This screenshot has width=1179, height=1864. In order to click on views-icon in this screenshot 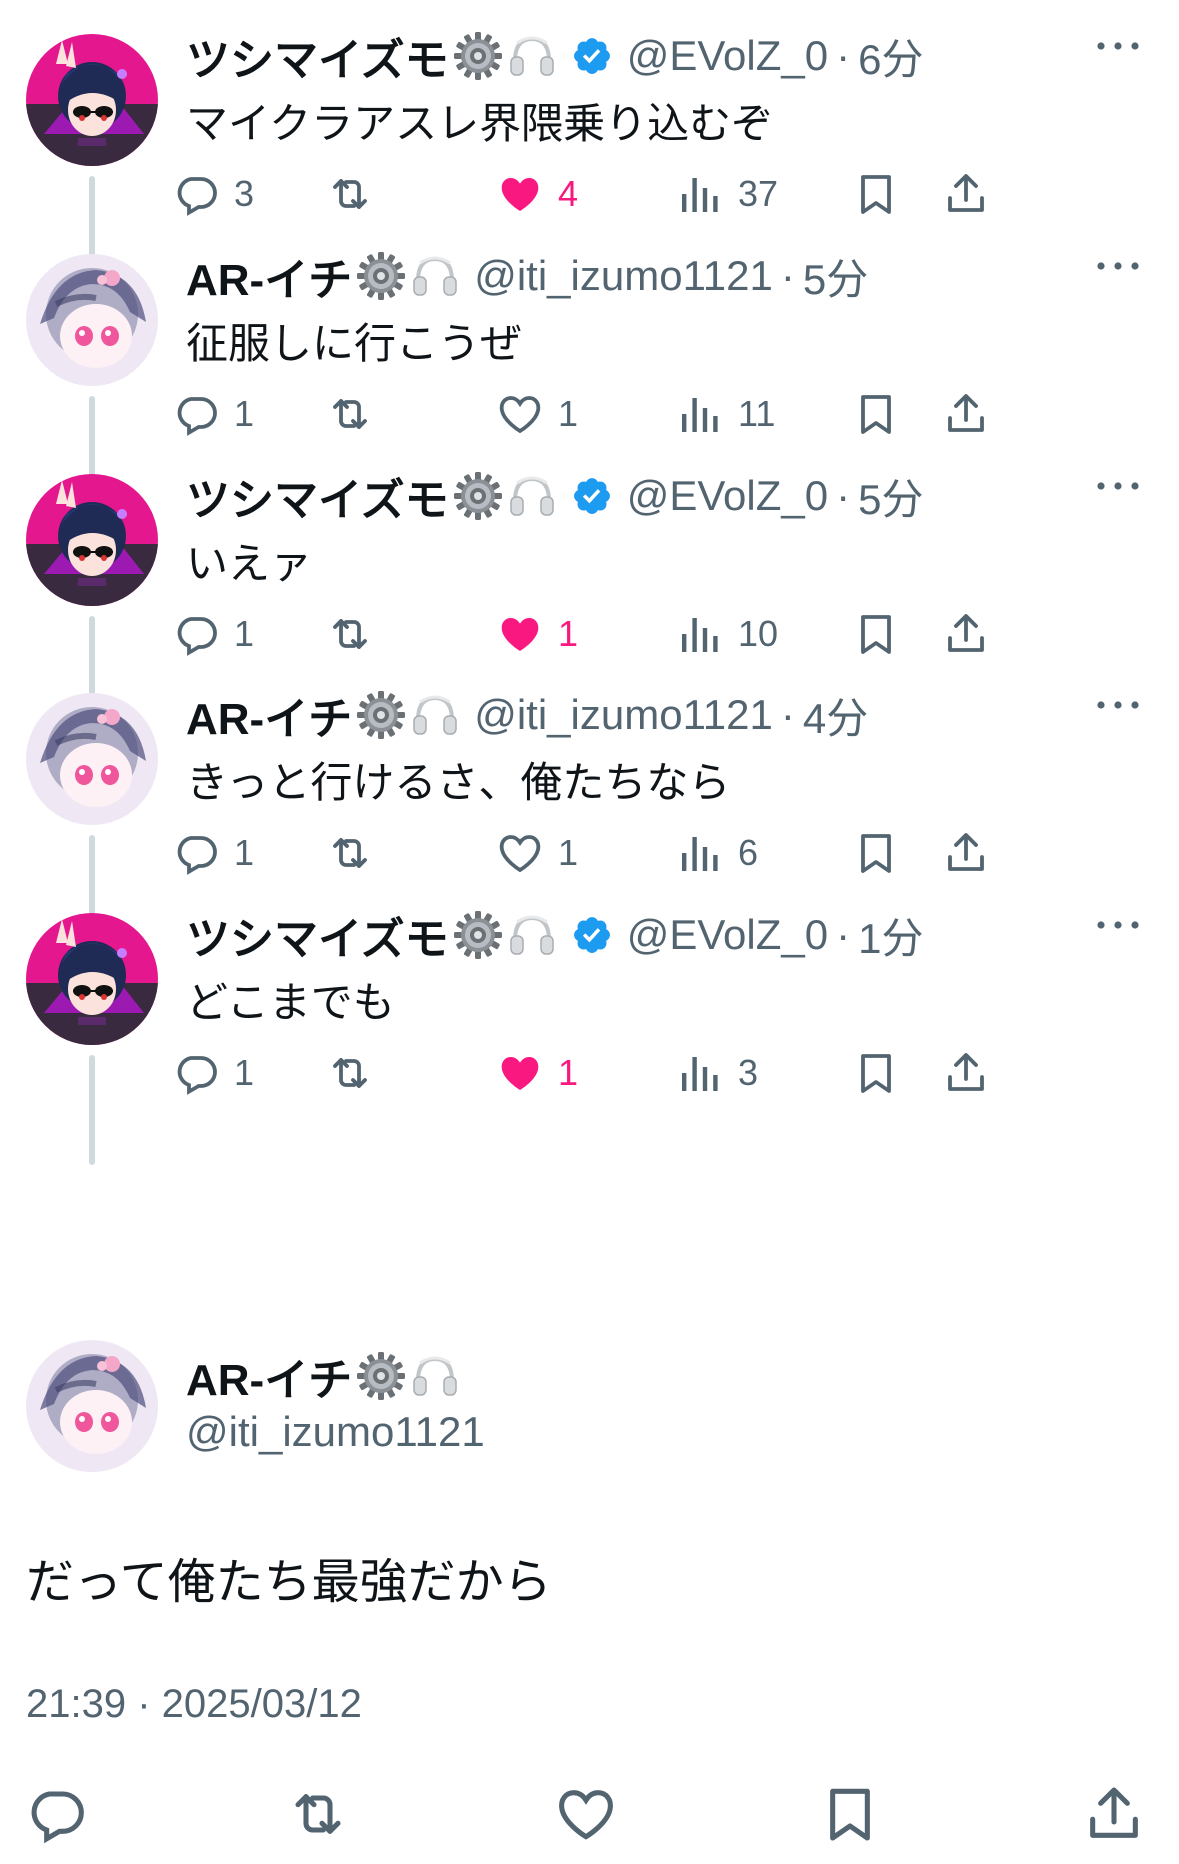, I will do `click(700, 853)`.